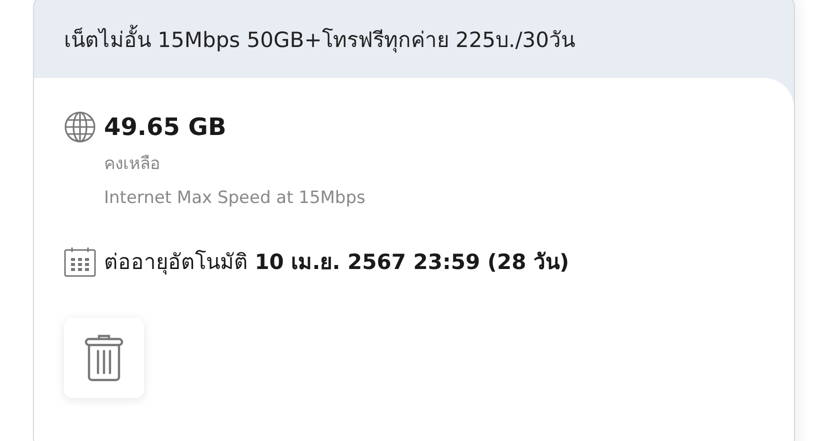  I want to click on package-title: เน็ตไม่อั้น 15Mbps 50GB+โทรฟรีทุกค่าย 225บ./30วัน, so click(320, 39).